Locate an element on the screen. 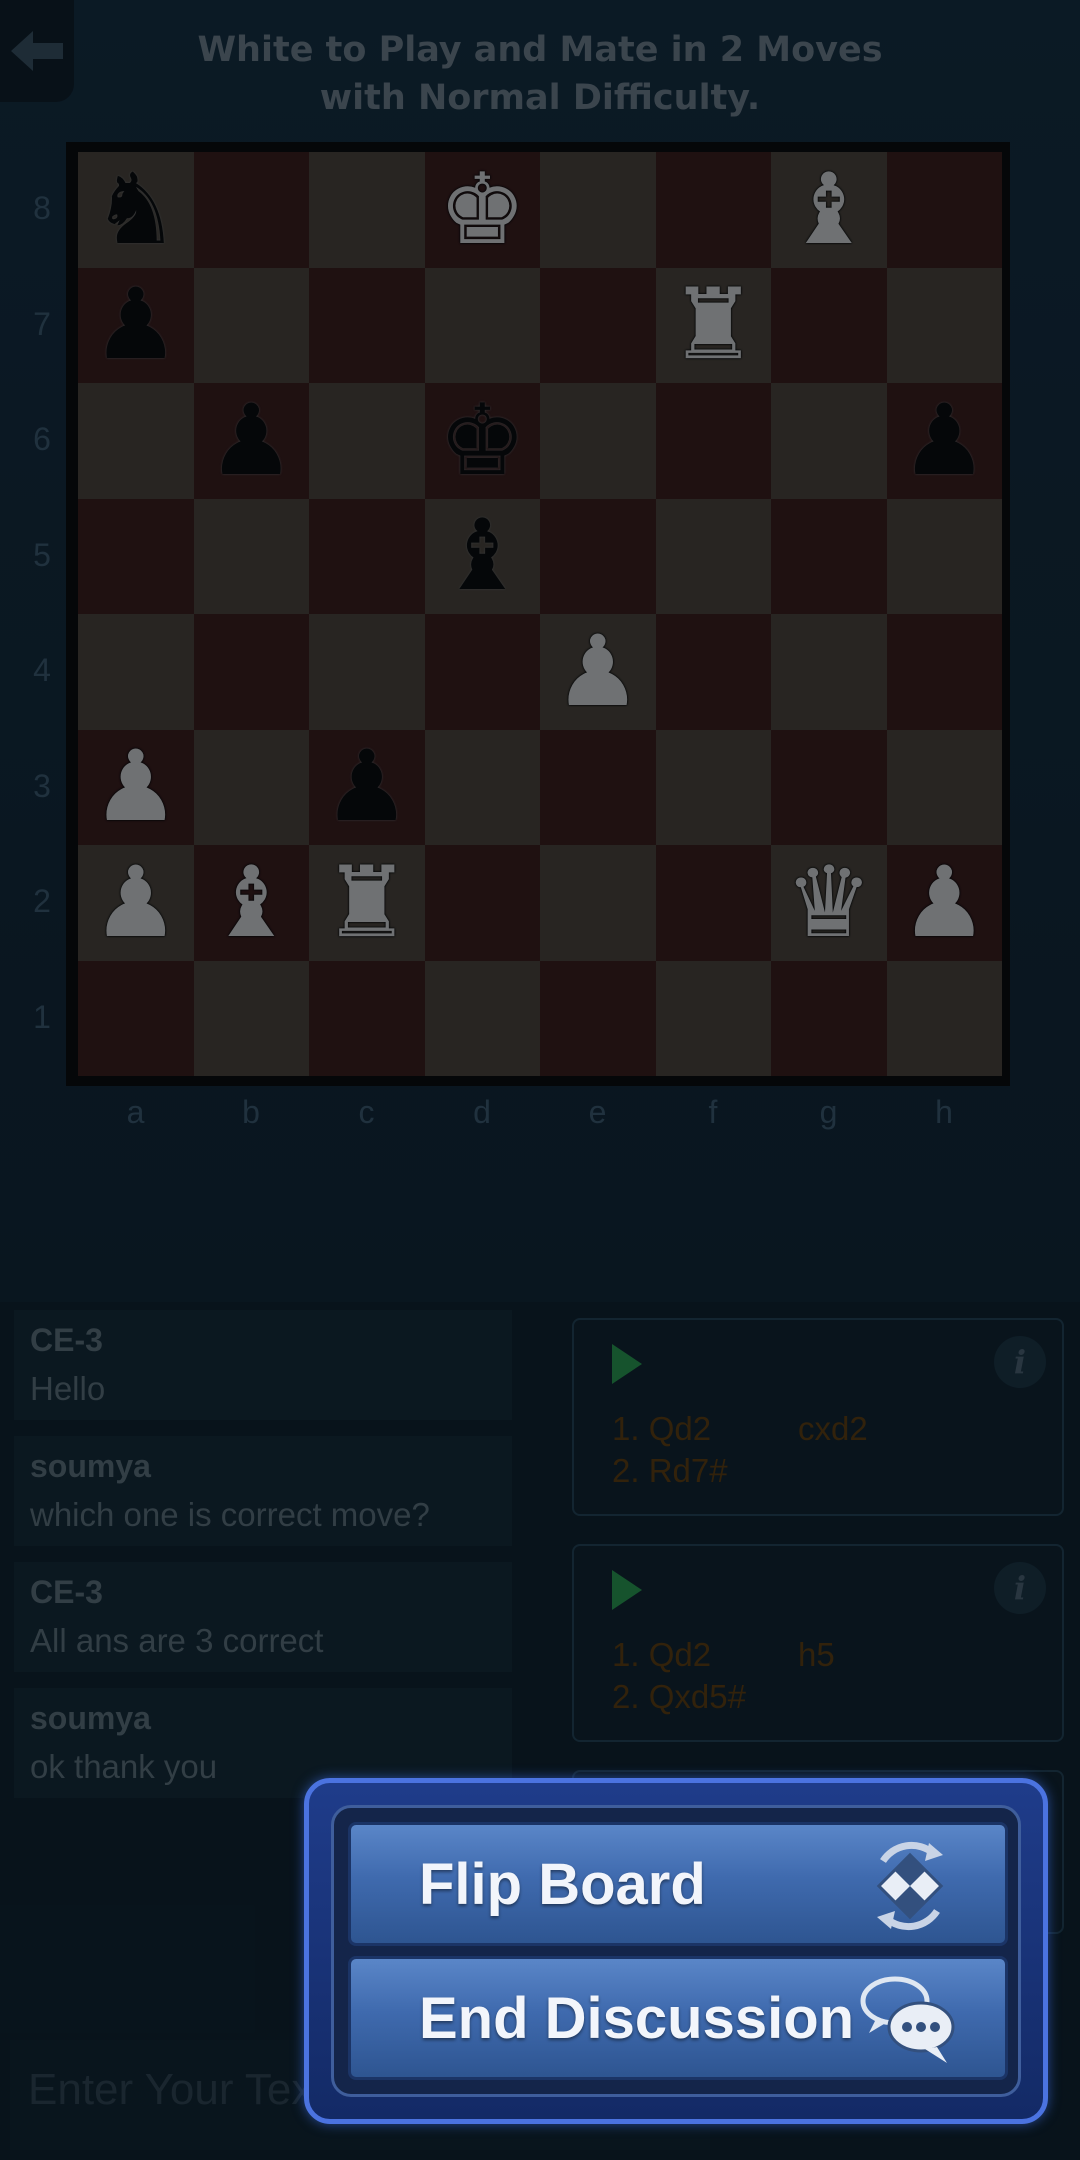 The height and width of the screenshot is (2160, 1080). board-square-h3 is located at coordinates (944, 787).